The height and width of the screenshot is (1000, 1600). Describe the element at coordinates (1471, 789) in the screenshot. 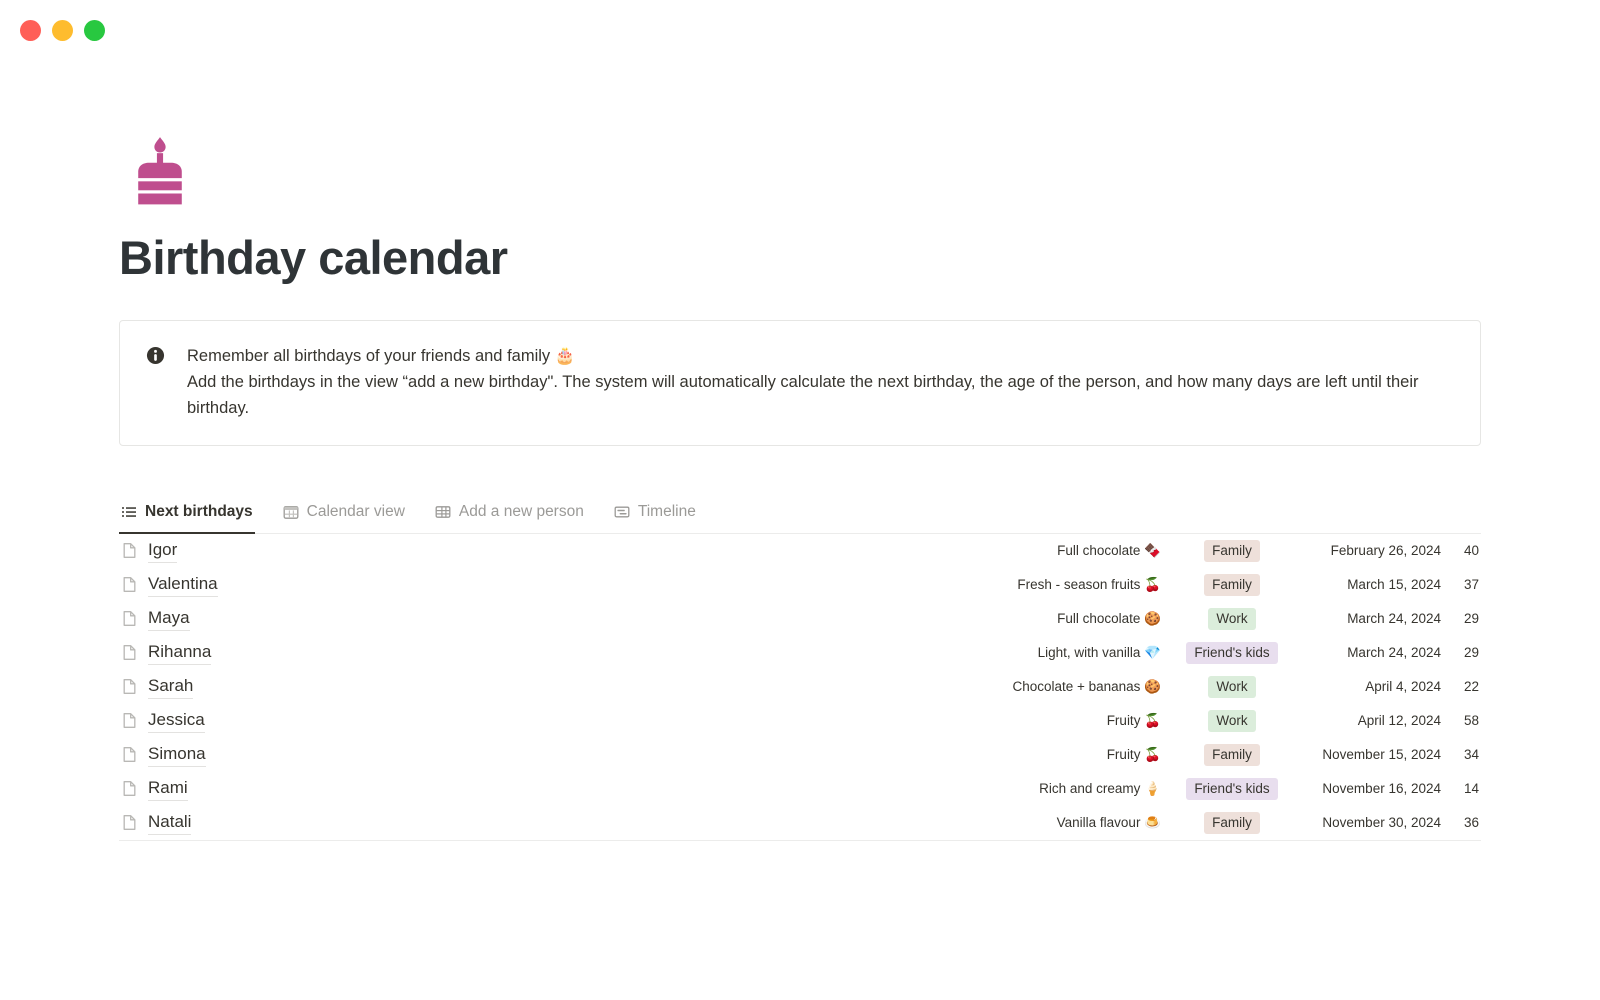

I see `age-value: 14` at that location.